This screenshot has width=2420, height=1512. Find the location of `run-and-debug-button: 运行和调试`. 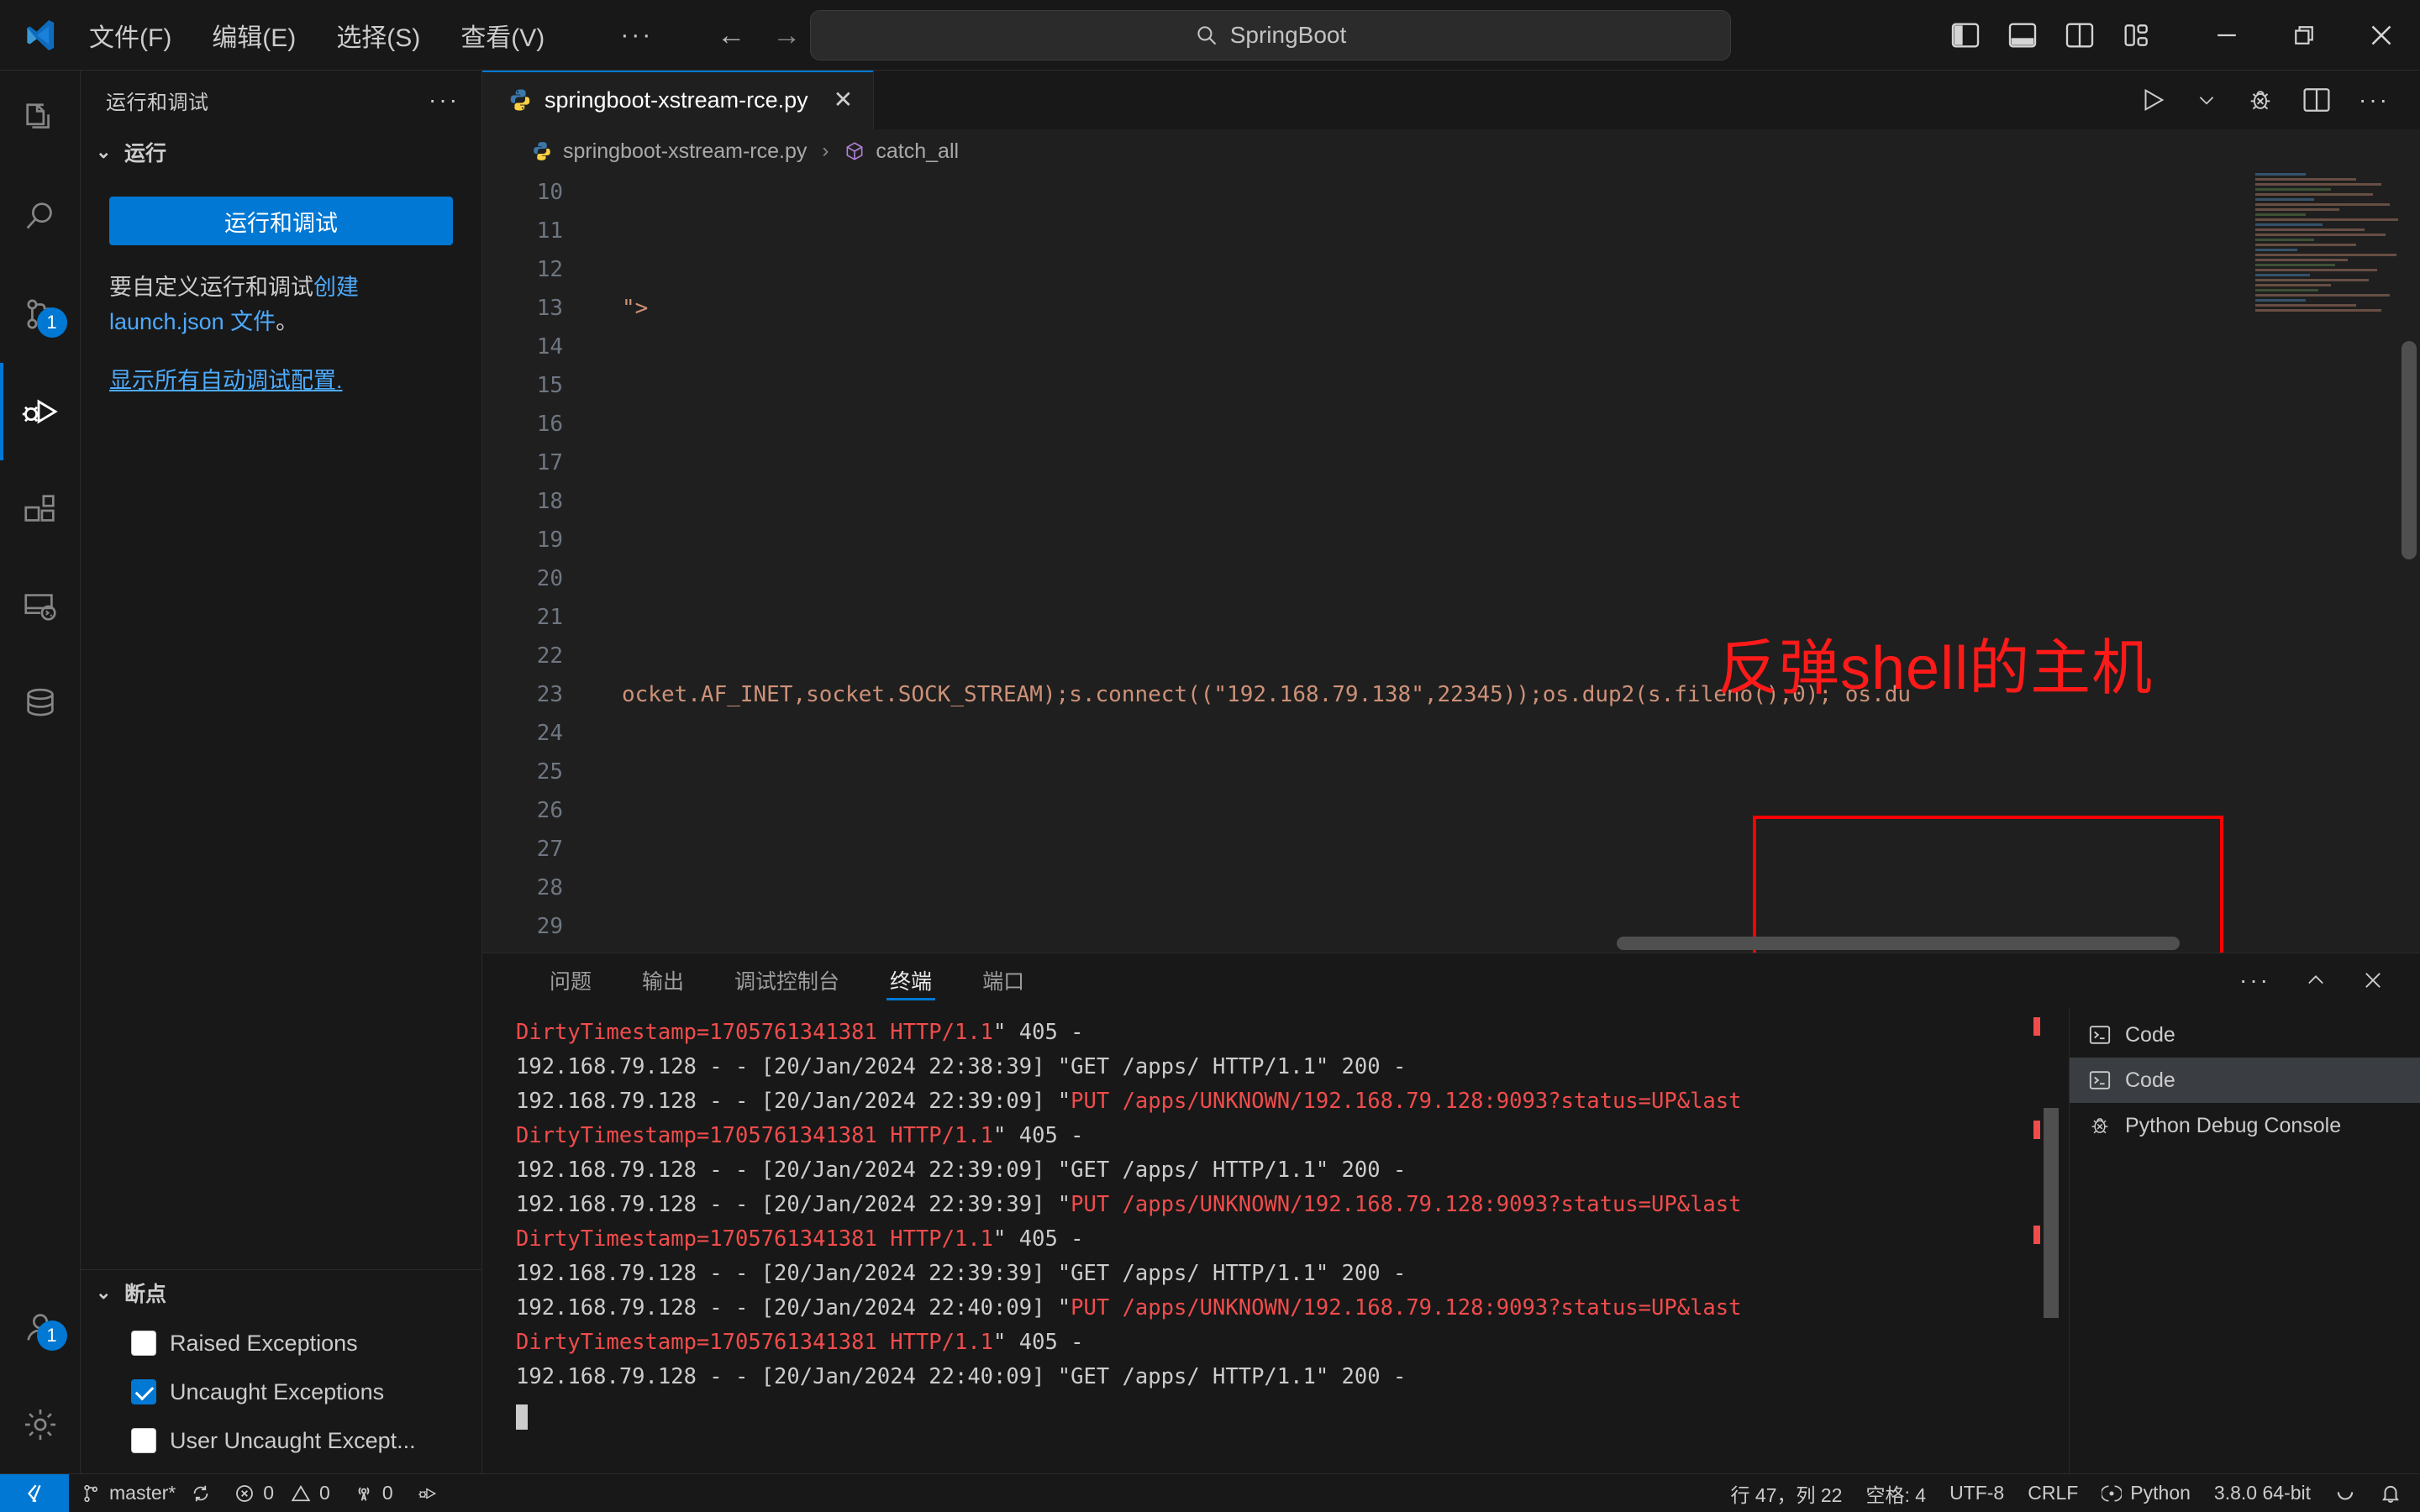

run-and-debug-button: 运行和调试 is located at coordinates (281, 221).